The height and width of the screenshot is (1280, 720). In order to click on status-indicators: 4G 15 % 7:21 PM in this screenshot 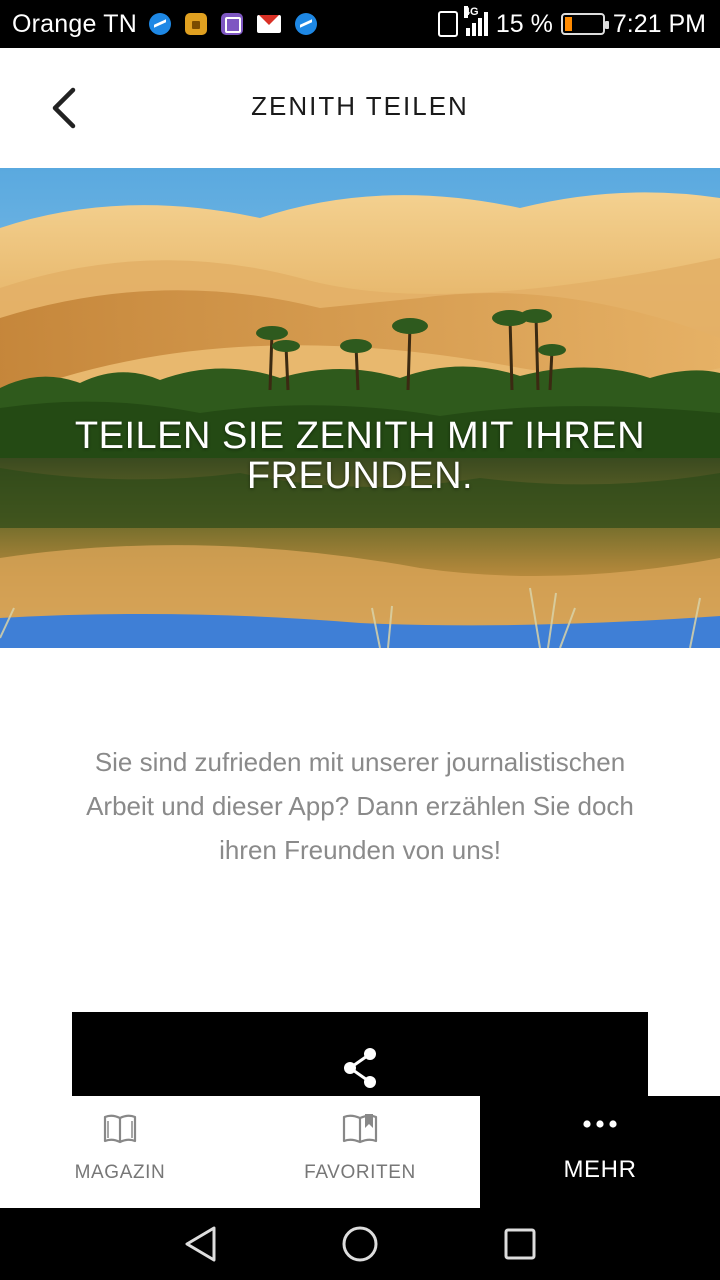, I will do `click(571, 22)`.